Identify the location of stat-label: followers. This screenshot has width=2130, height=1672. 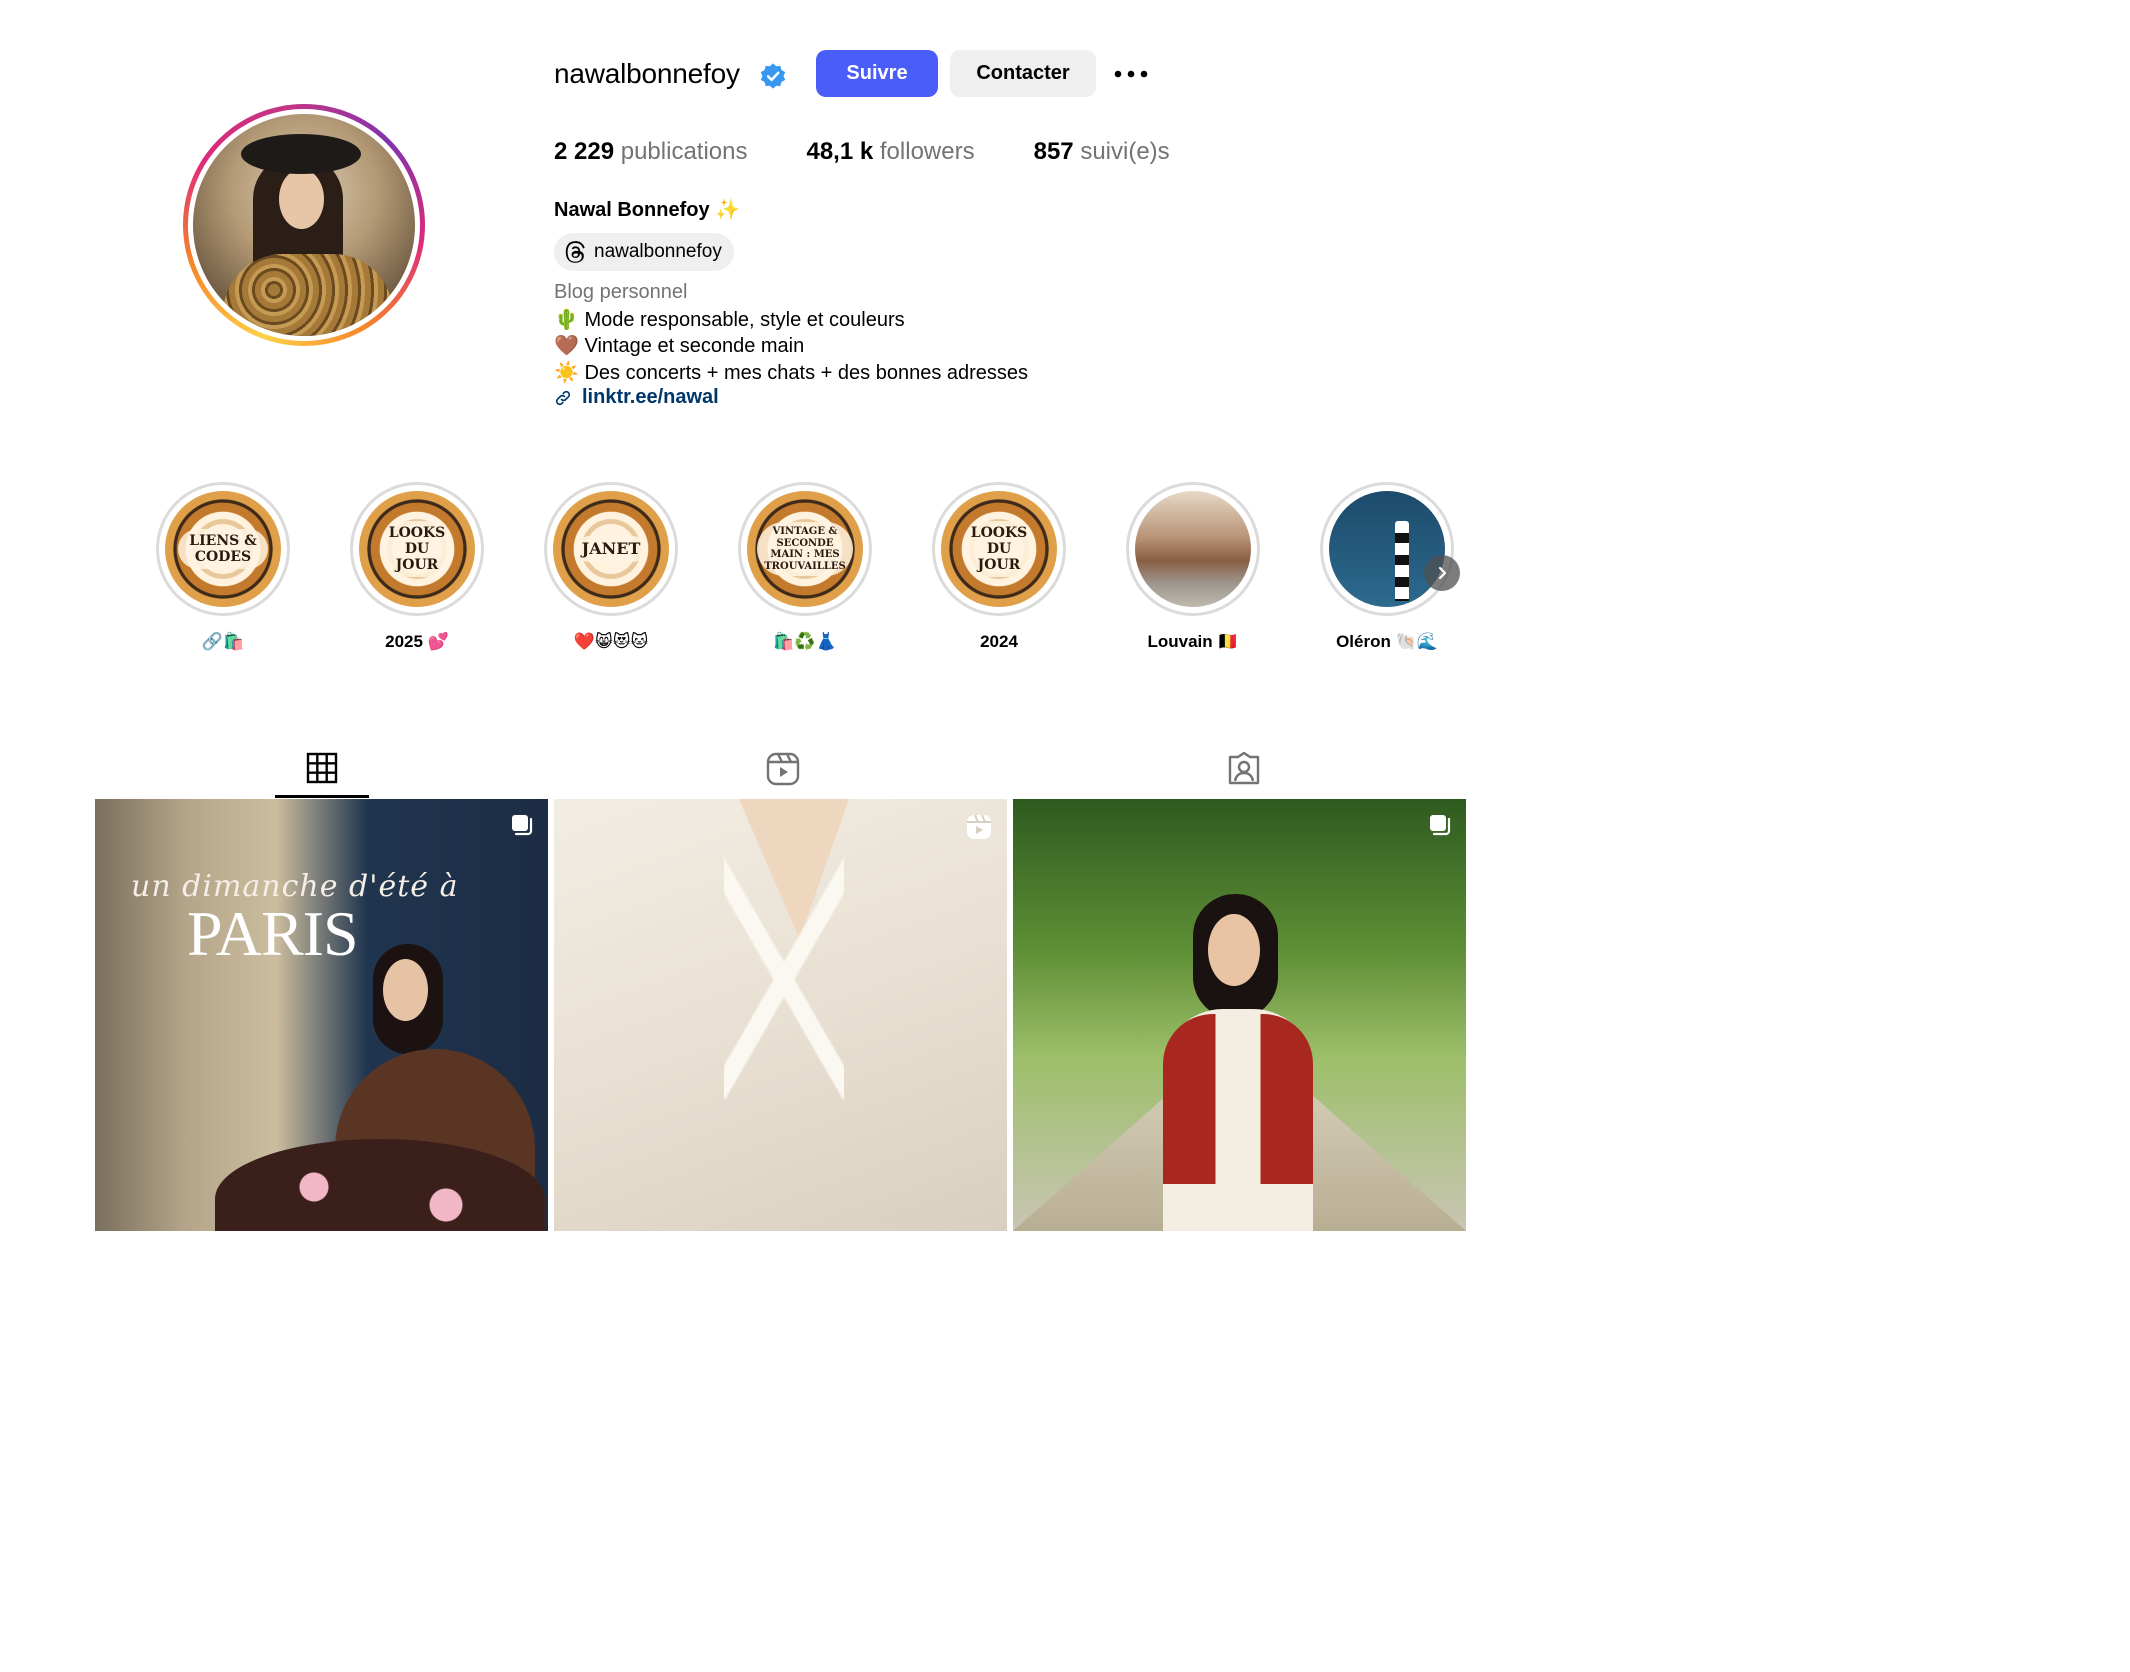
(927, 151).